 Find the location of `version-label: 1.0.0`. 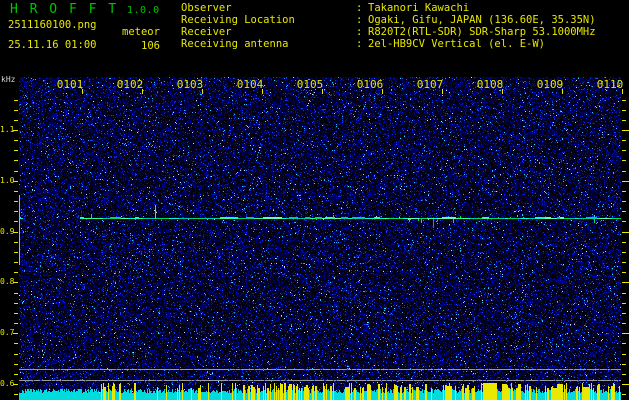

version-label: 1.0.0 is located at coordinates (143, 10).